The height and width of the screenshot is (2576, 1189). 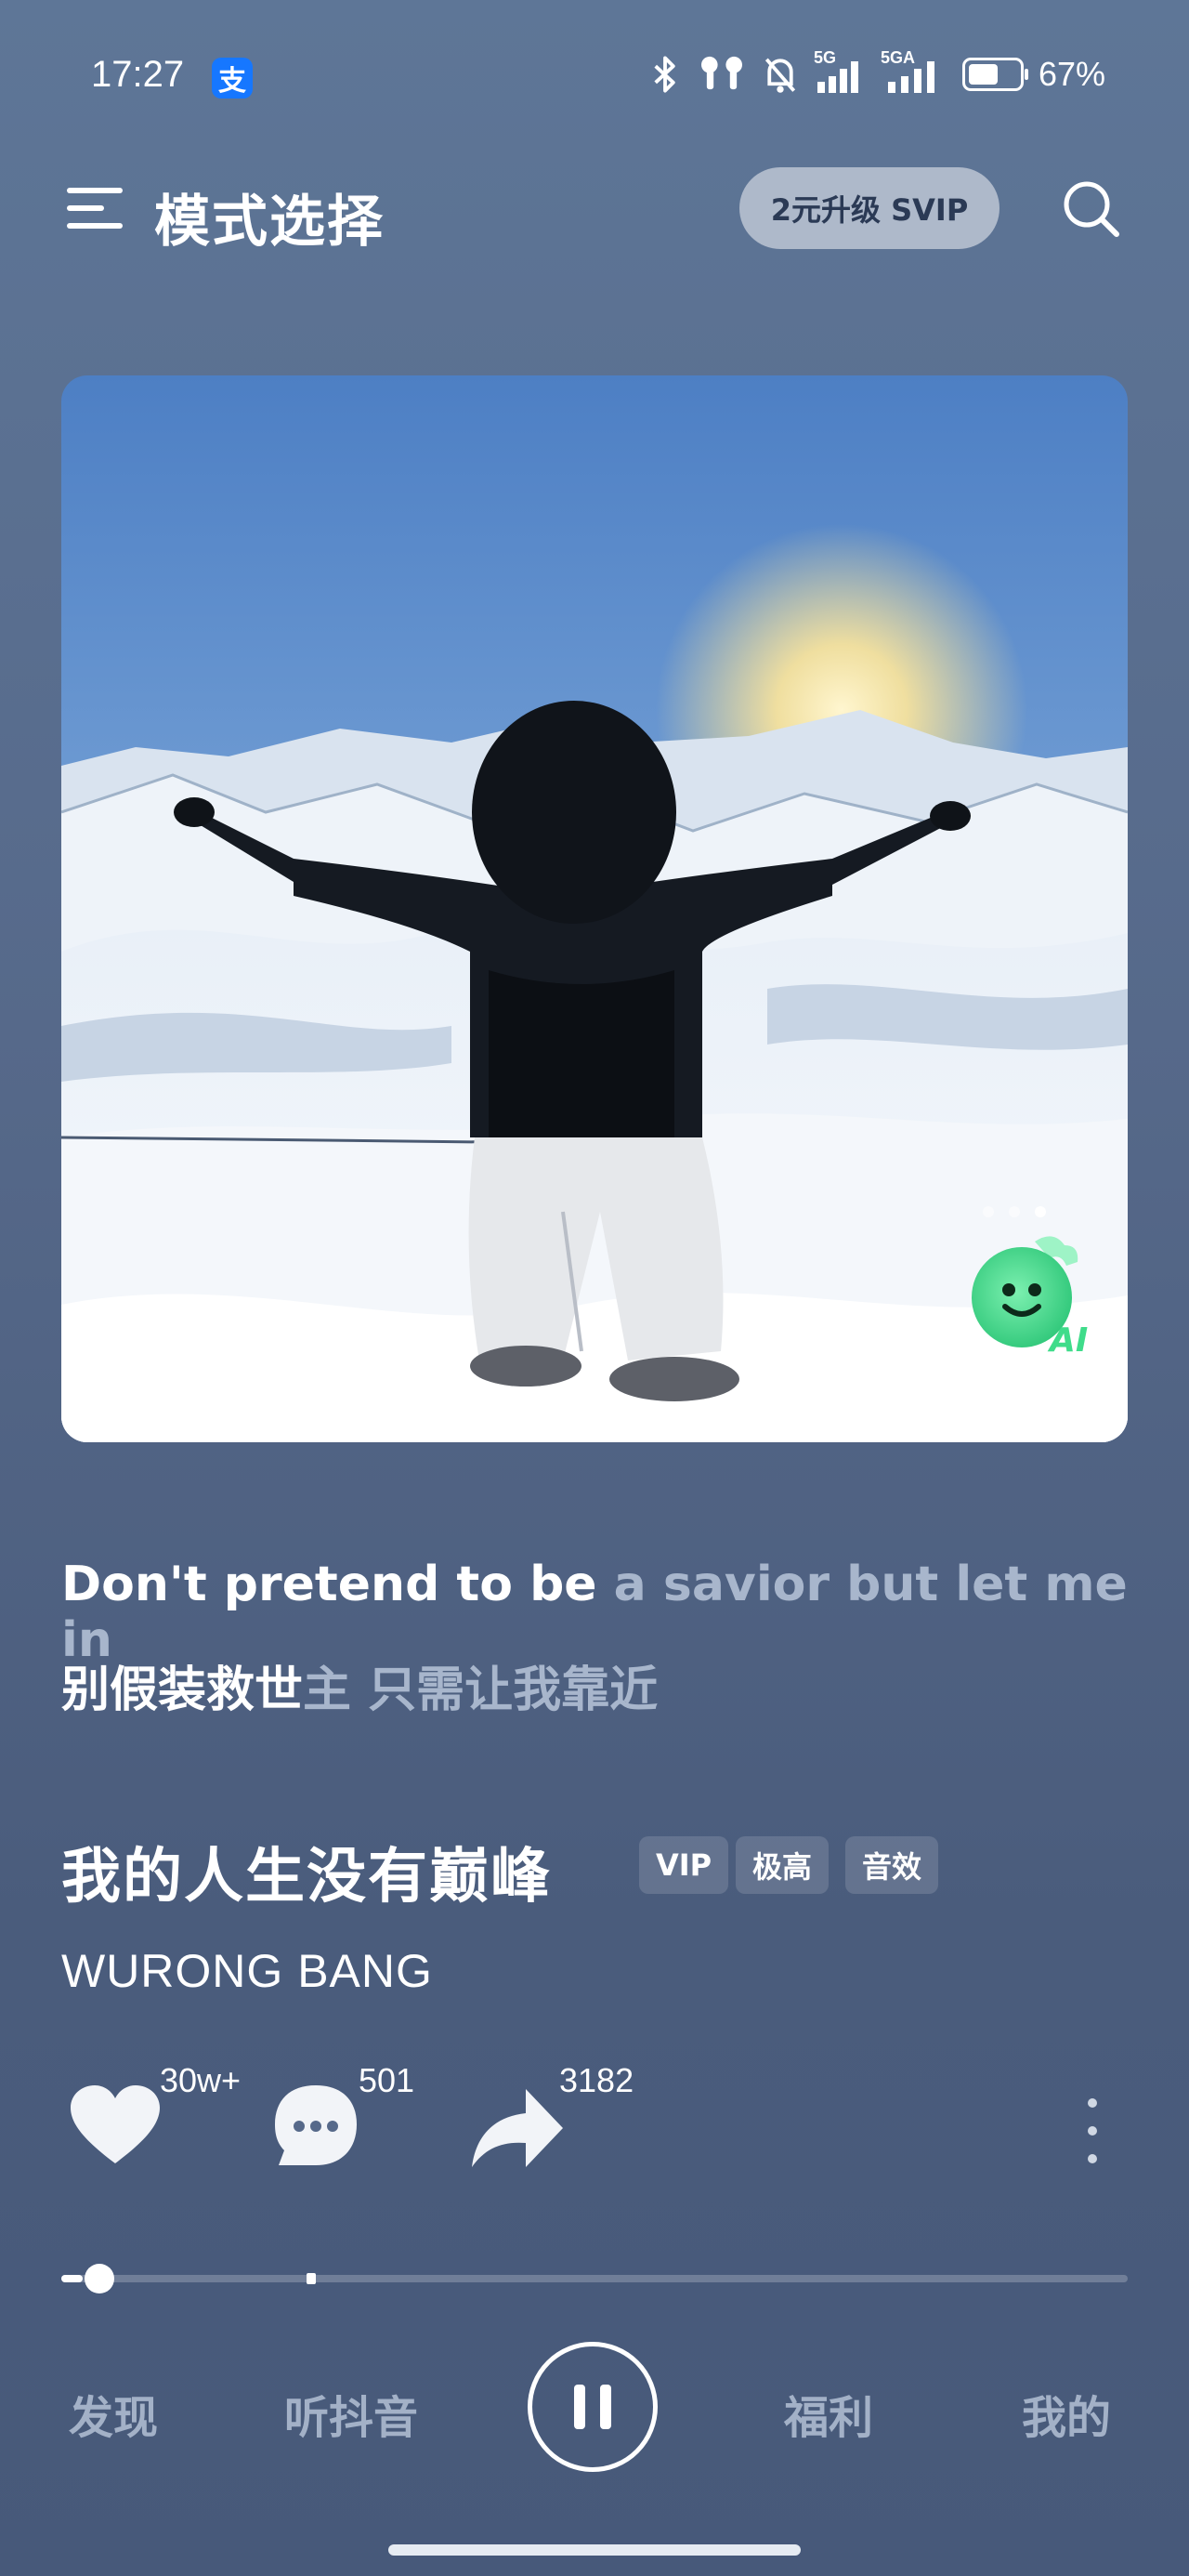 I want to click on song-title: 我的人生没有巅峰, so click(x=307, y=1871).